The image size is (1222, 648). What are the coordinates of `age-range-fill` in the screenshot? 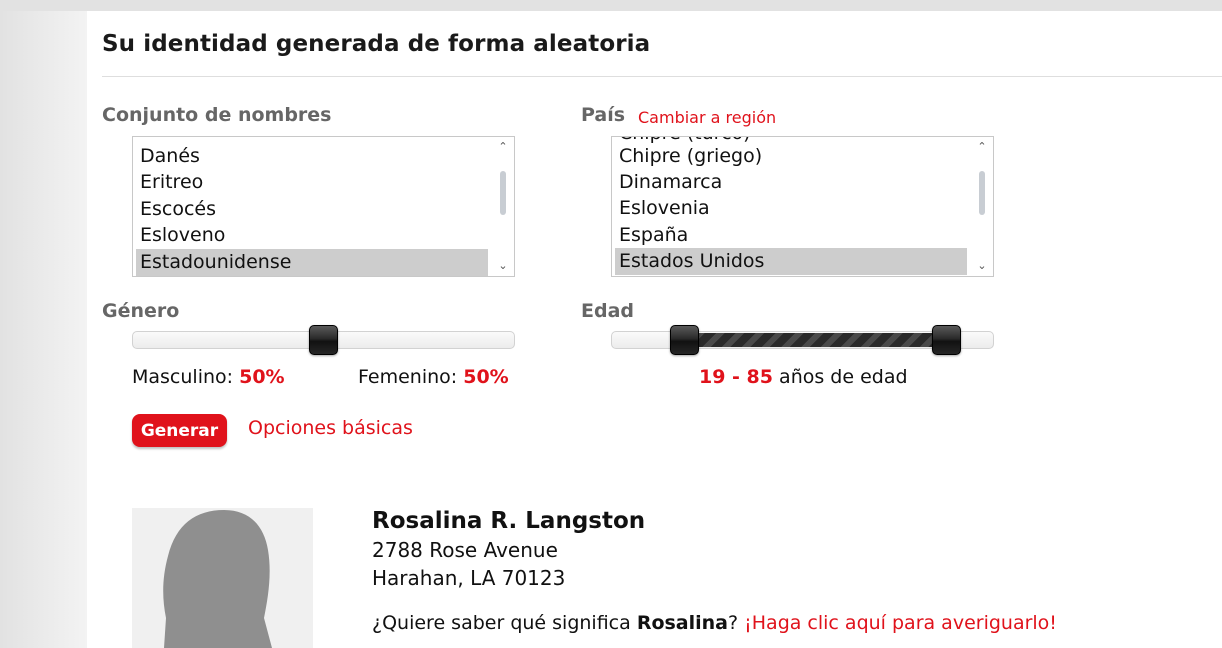 It's located at (815, 340).